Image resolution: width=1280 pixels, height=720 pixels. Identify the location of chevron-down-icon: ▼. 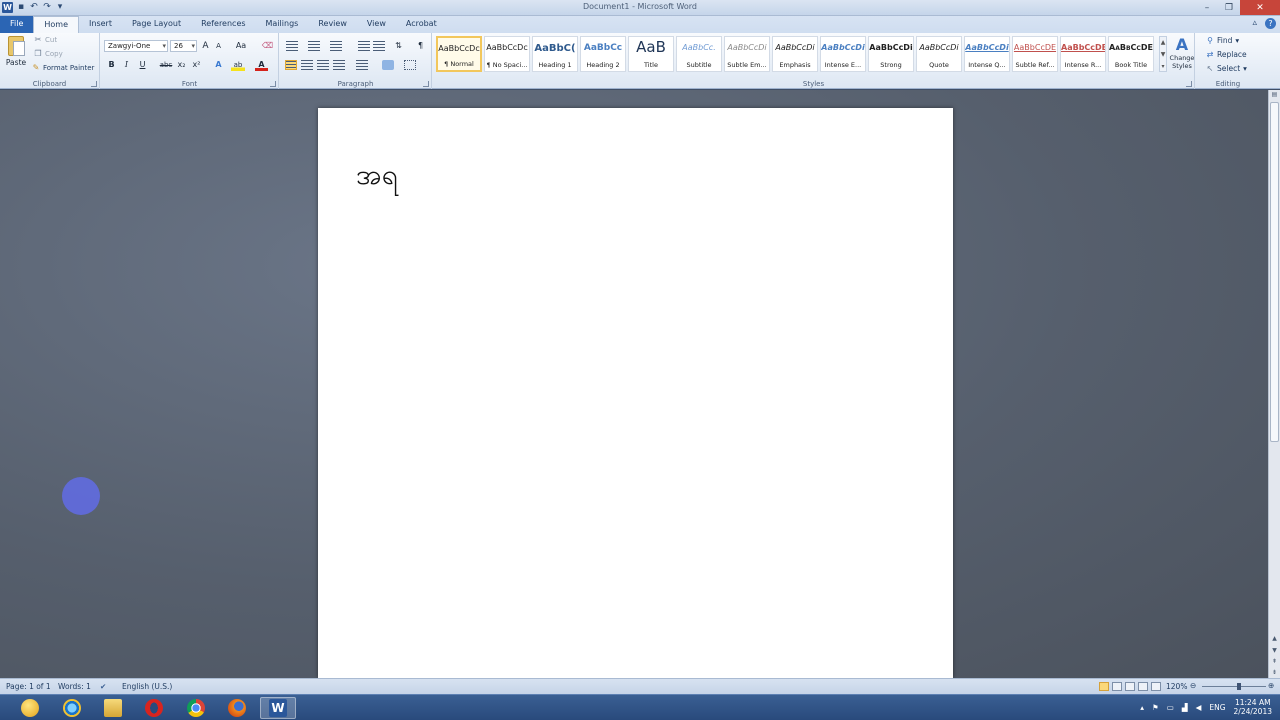
(1163, 55).